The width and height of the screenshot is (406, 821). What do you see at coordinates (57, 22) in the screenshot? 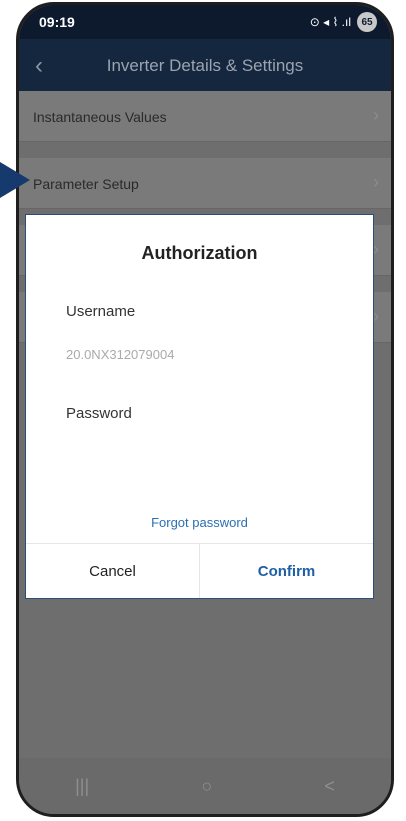
I see `status-time: 09:19` at bounding box center [57, 22].